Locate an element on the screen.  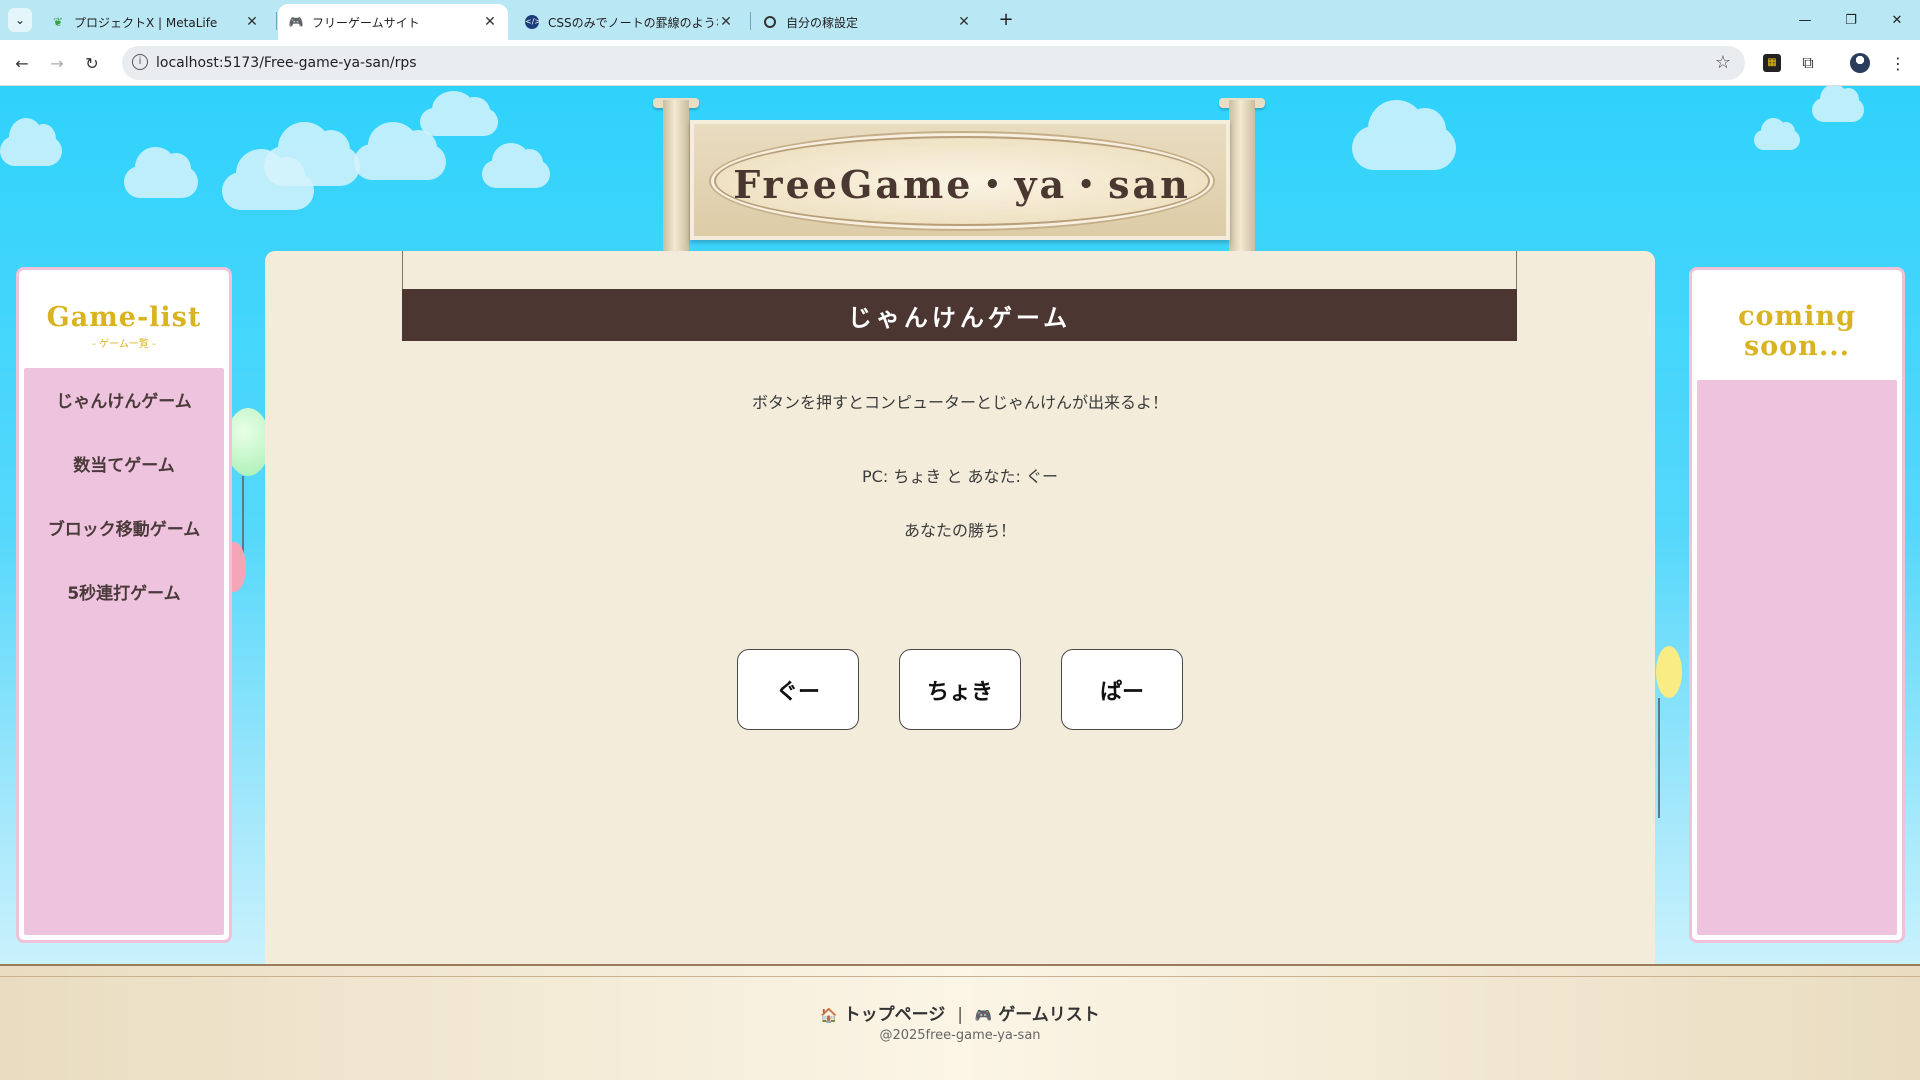
game-list-subtitle: - ゲーム一覧 - is located at coordinates (124, 344).